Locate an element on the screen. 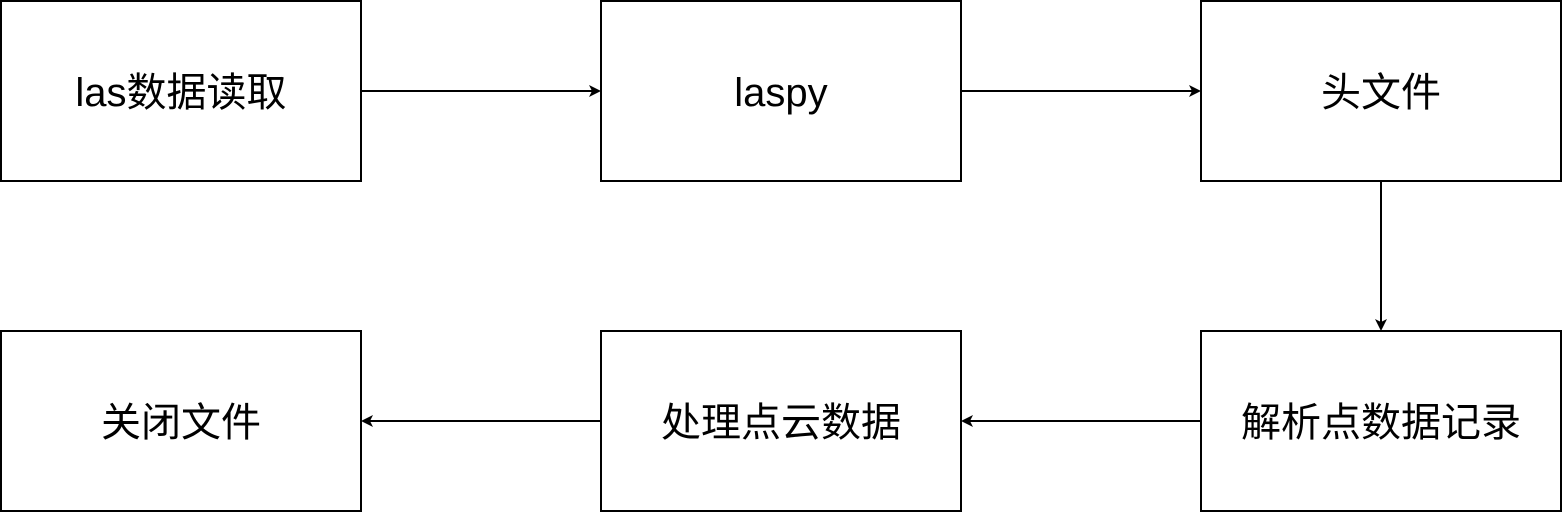  node-label: 关闭文件 is located at coordinates (181, 423).